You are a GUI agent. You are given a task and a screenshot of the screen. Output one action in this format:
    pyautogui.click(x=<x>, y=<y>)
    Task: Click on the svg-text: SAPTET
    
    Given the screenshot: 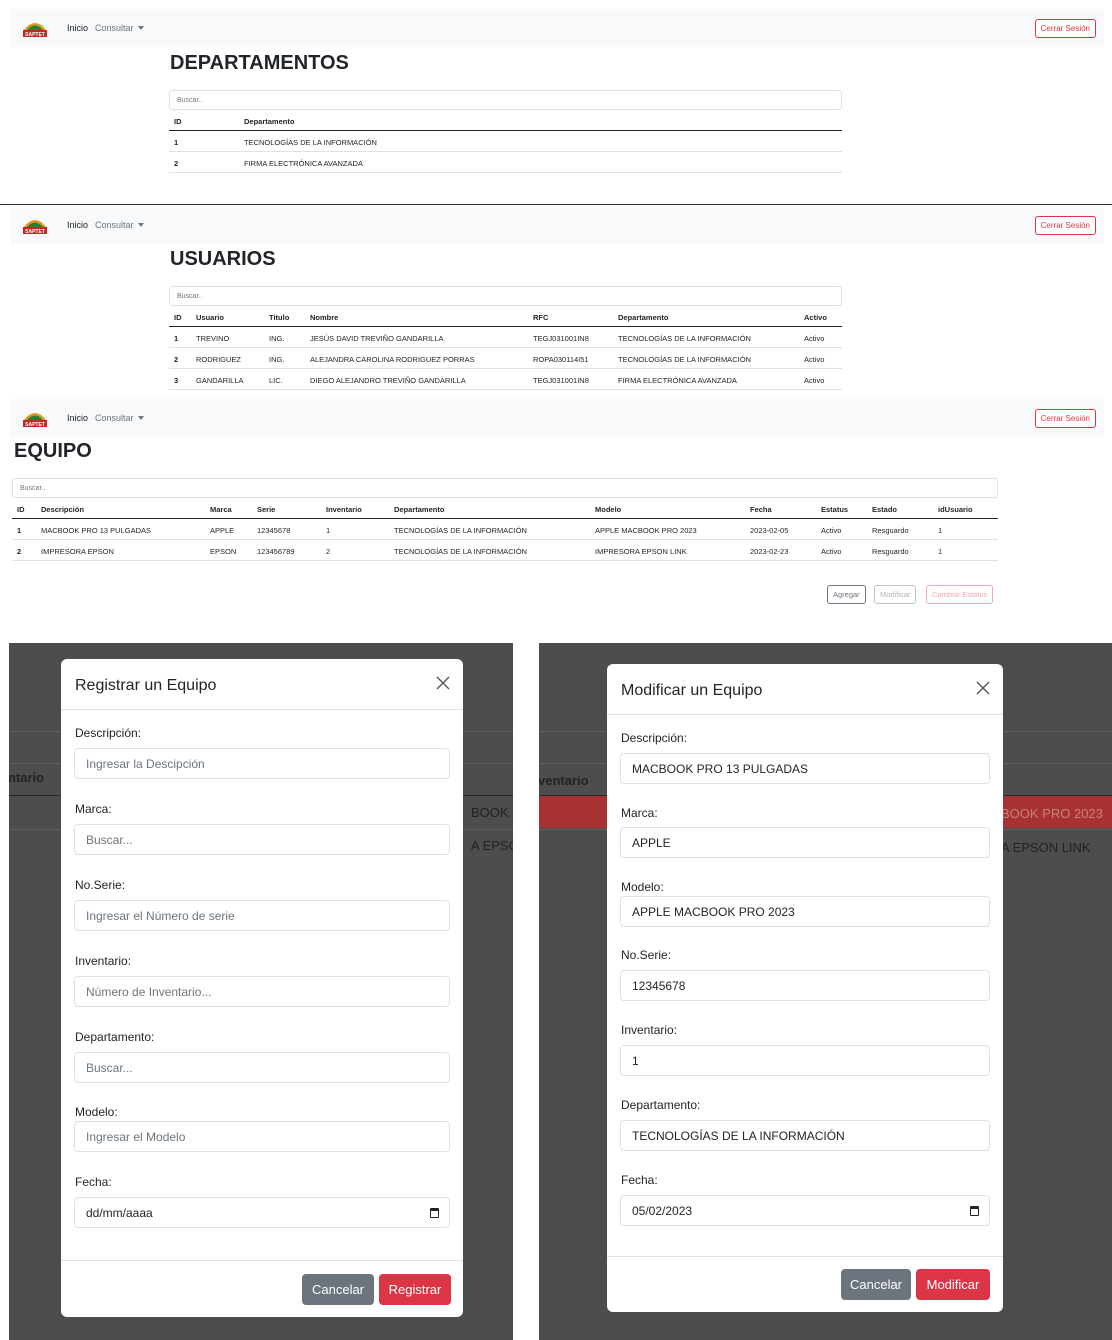 What is the action you would take?
    pyautogui.click(x=35, y=35)
    